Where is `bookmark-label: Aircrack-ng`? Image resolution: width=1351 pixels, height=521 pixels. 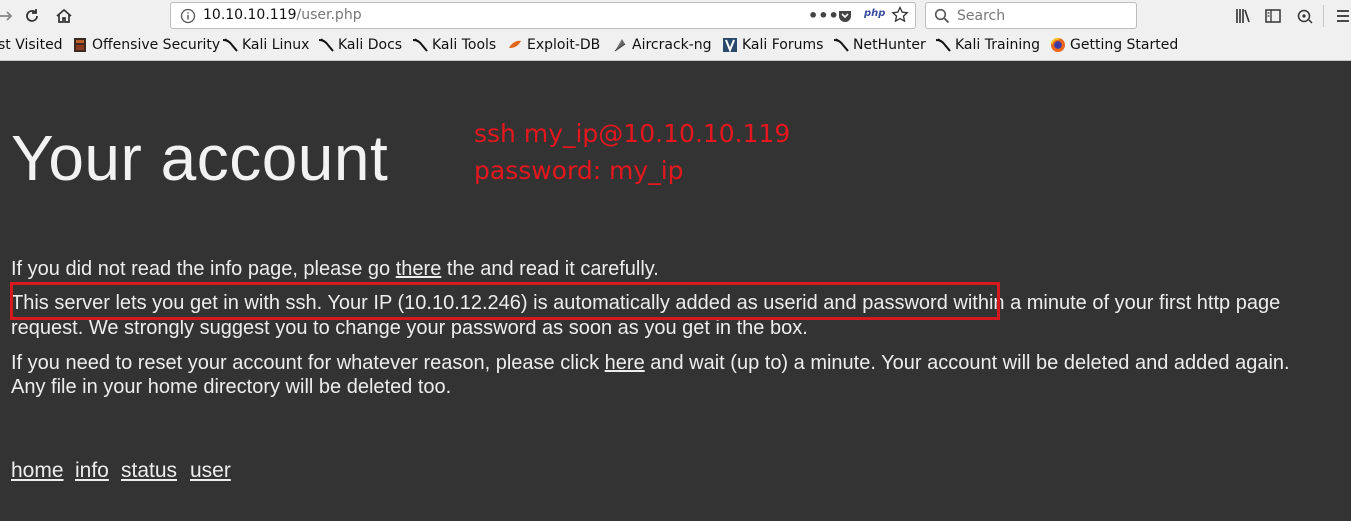 bookmark-label: Aircrack-ng is located at coordinates (672, 45).